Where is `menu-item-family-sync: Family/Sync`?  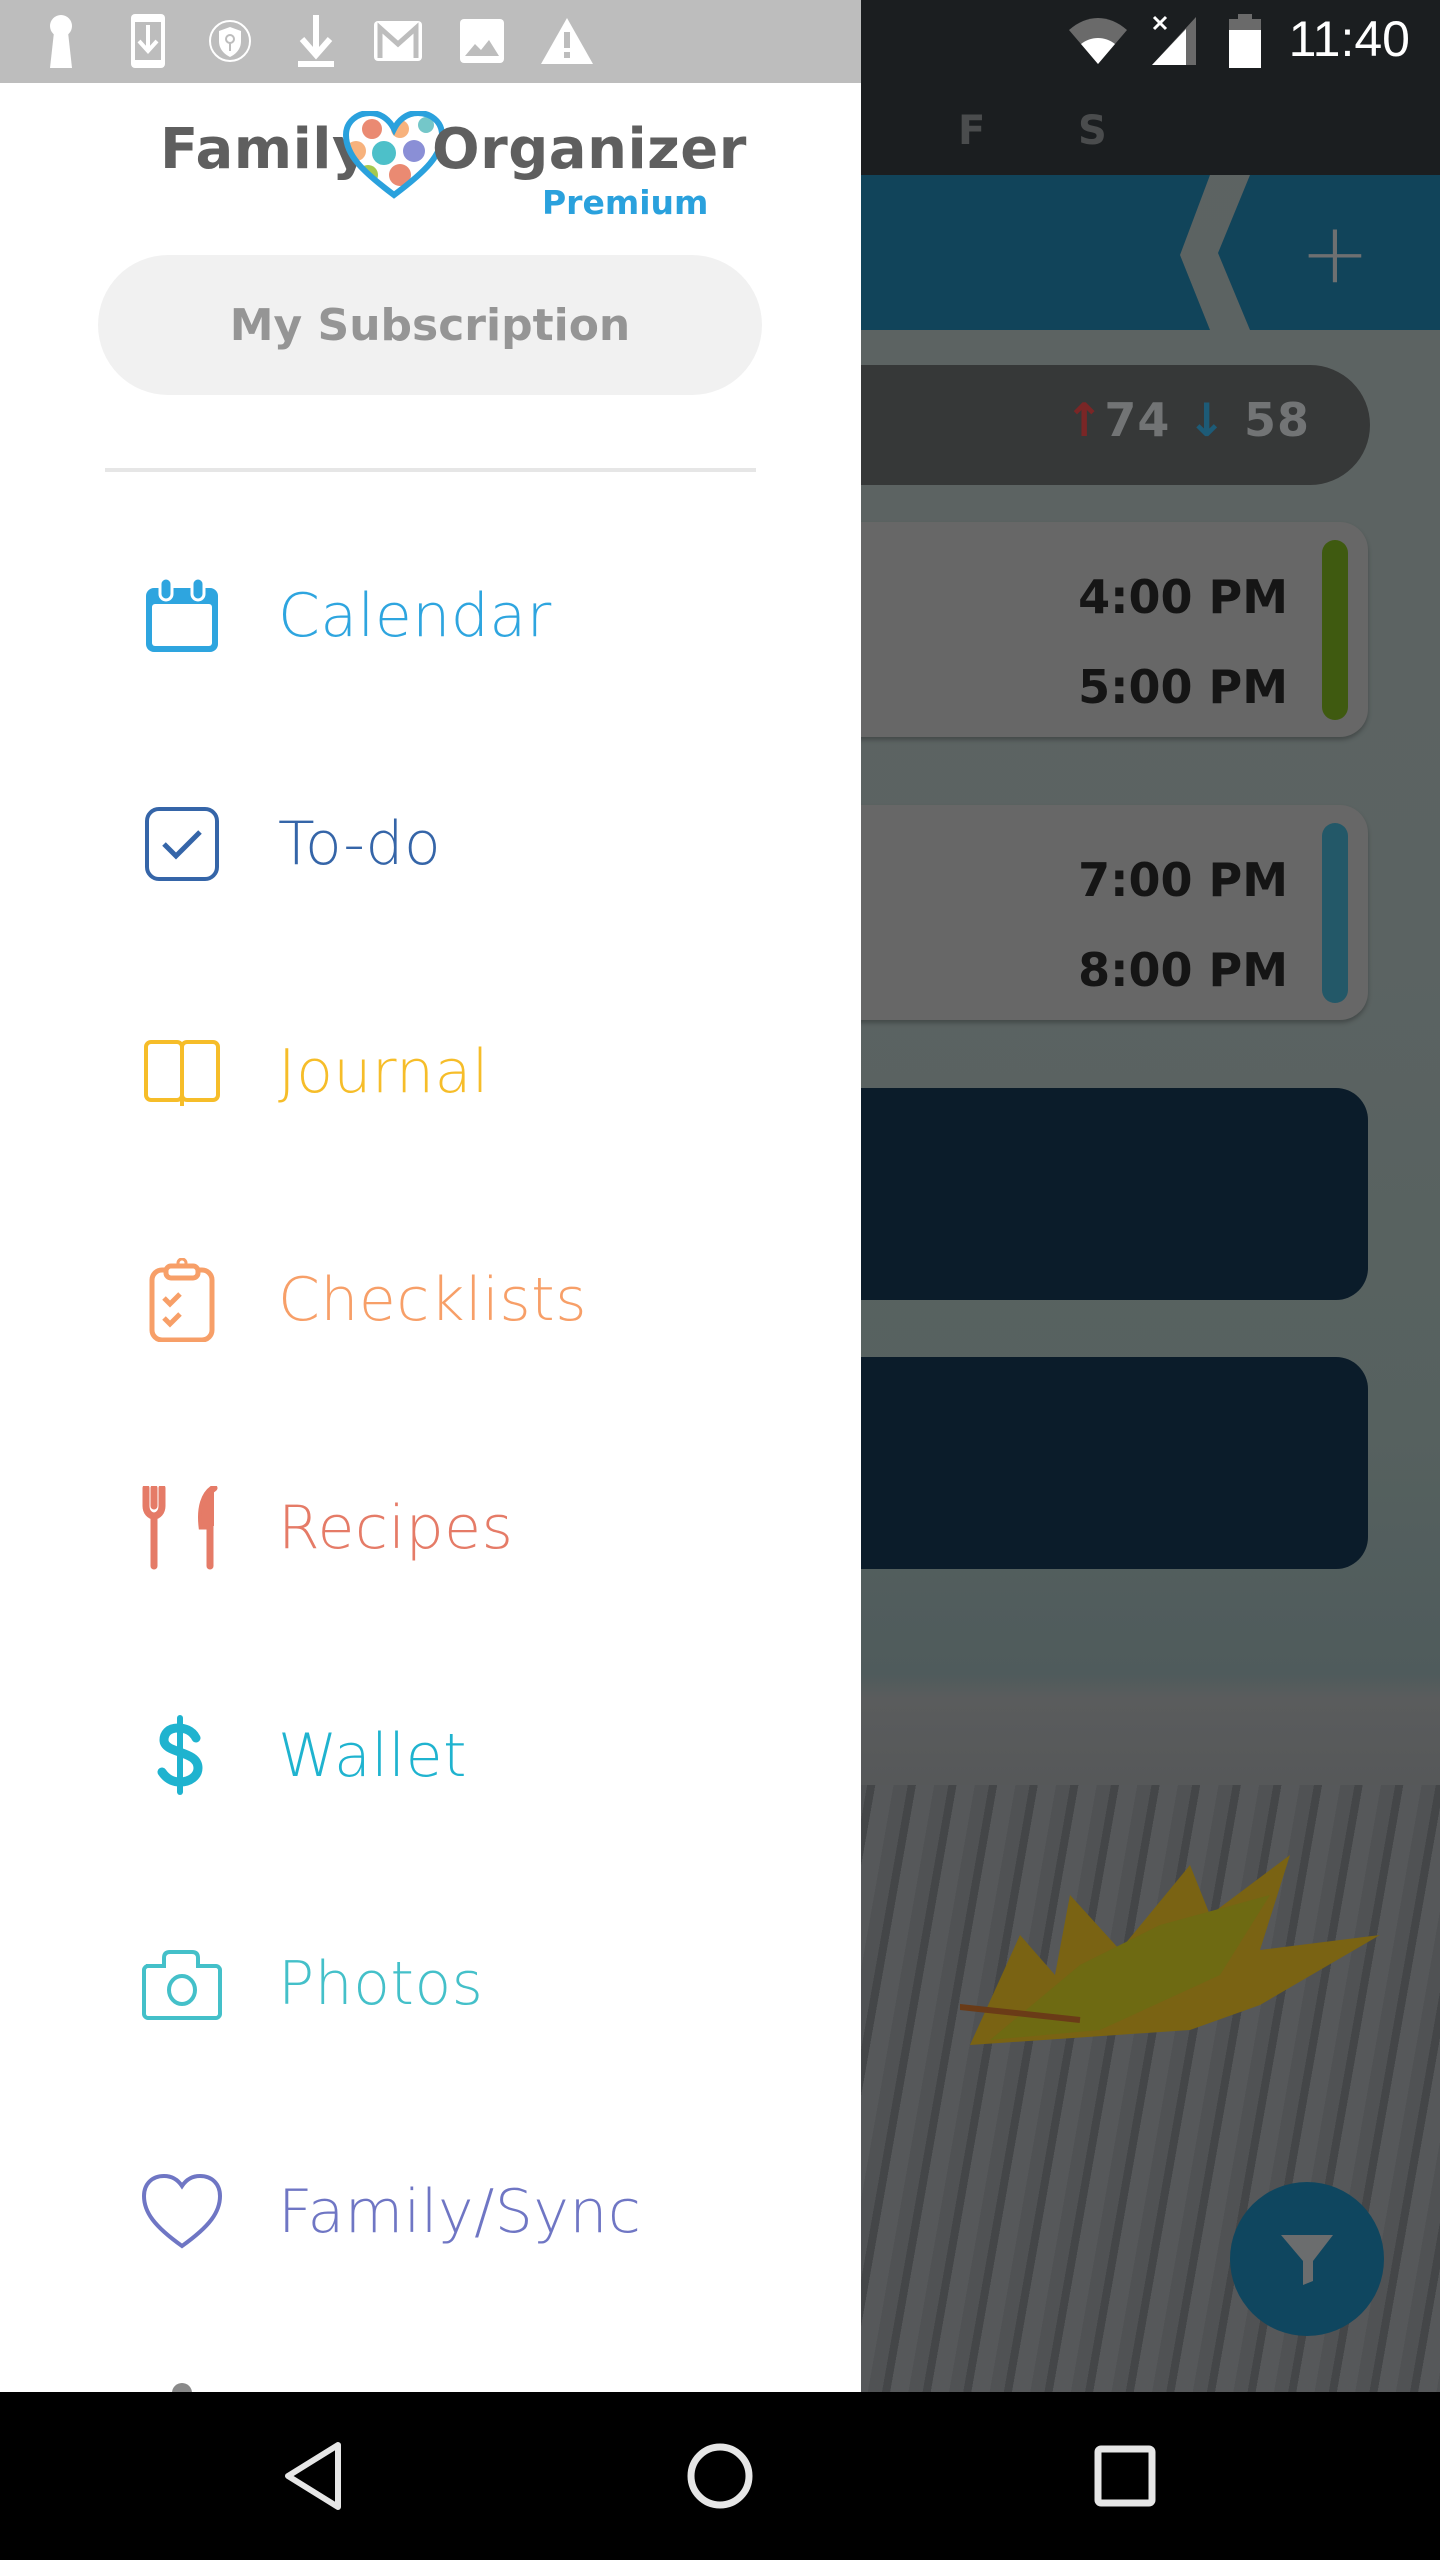 menu-item-family-sync: Family/Sync is located at coordinates (430, 2210).